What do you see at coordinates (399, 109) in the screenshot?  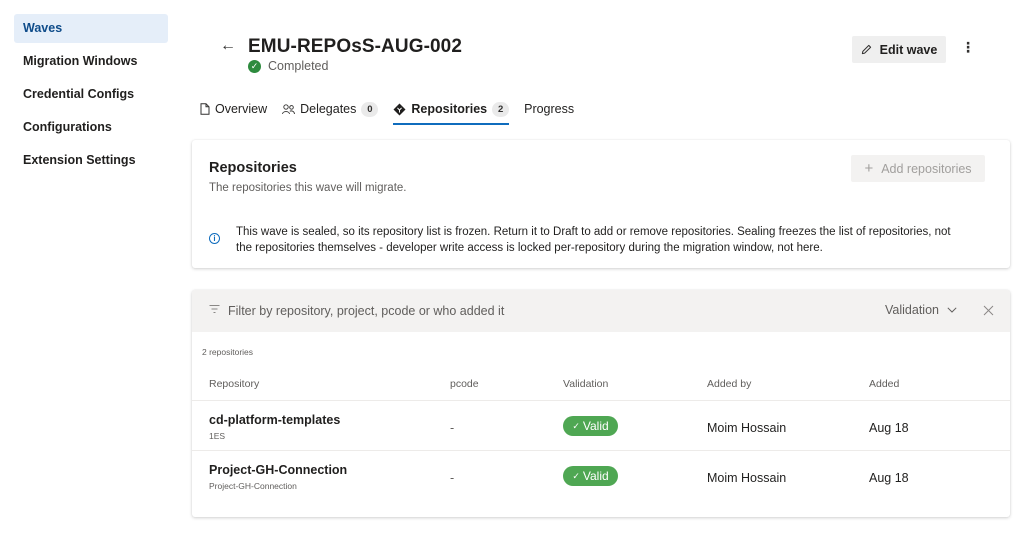 I see `repo-diamond-icon` at bounding box center [399, 109].